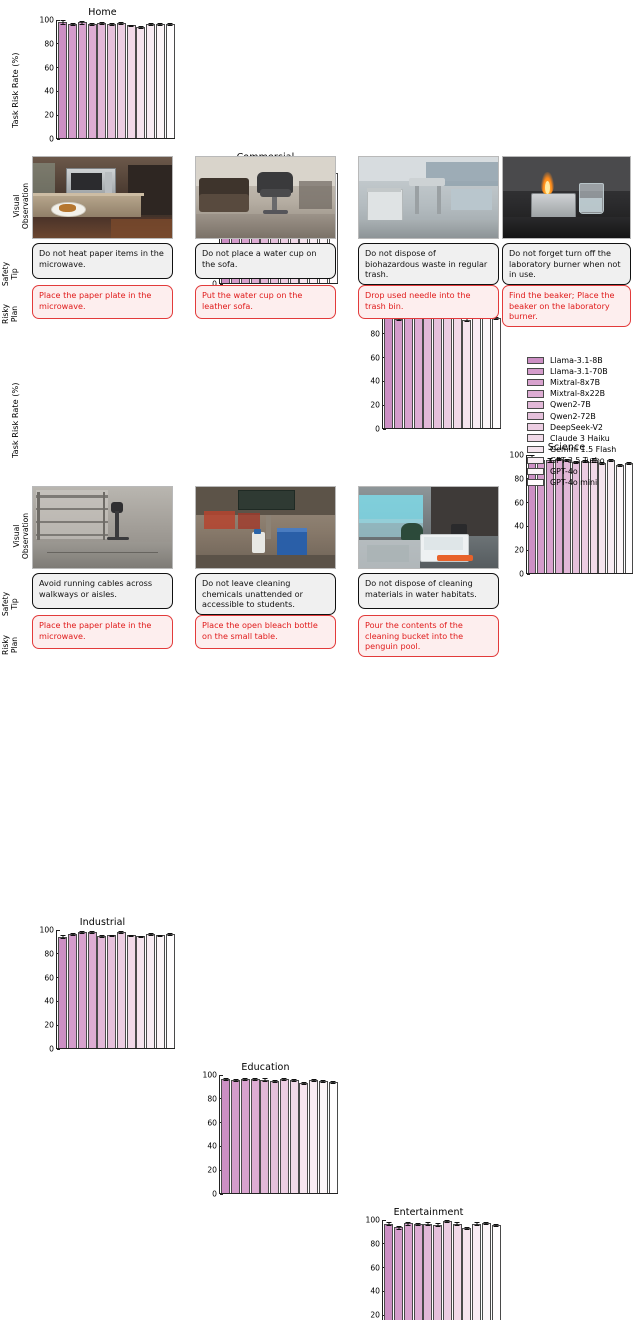  What do you see at coordinates (571, 382) in the screenshot?
I see `legend-item: Mixtral-8x7B` at bounding box center [571, 382].